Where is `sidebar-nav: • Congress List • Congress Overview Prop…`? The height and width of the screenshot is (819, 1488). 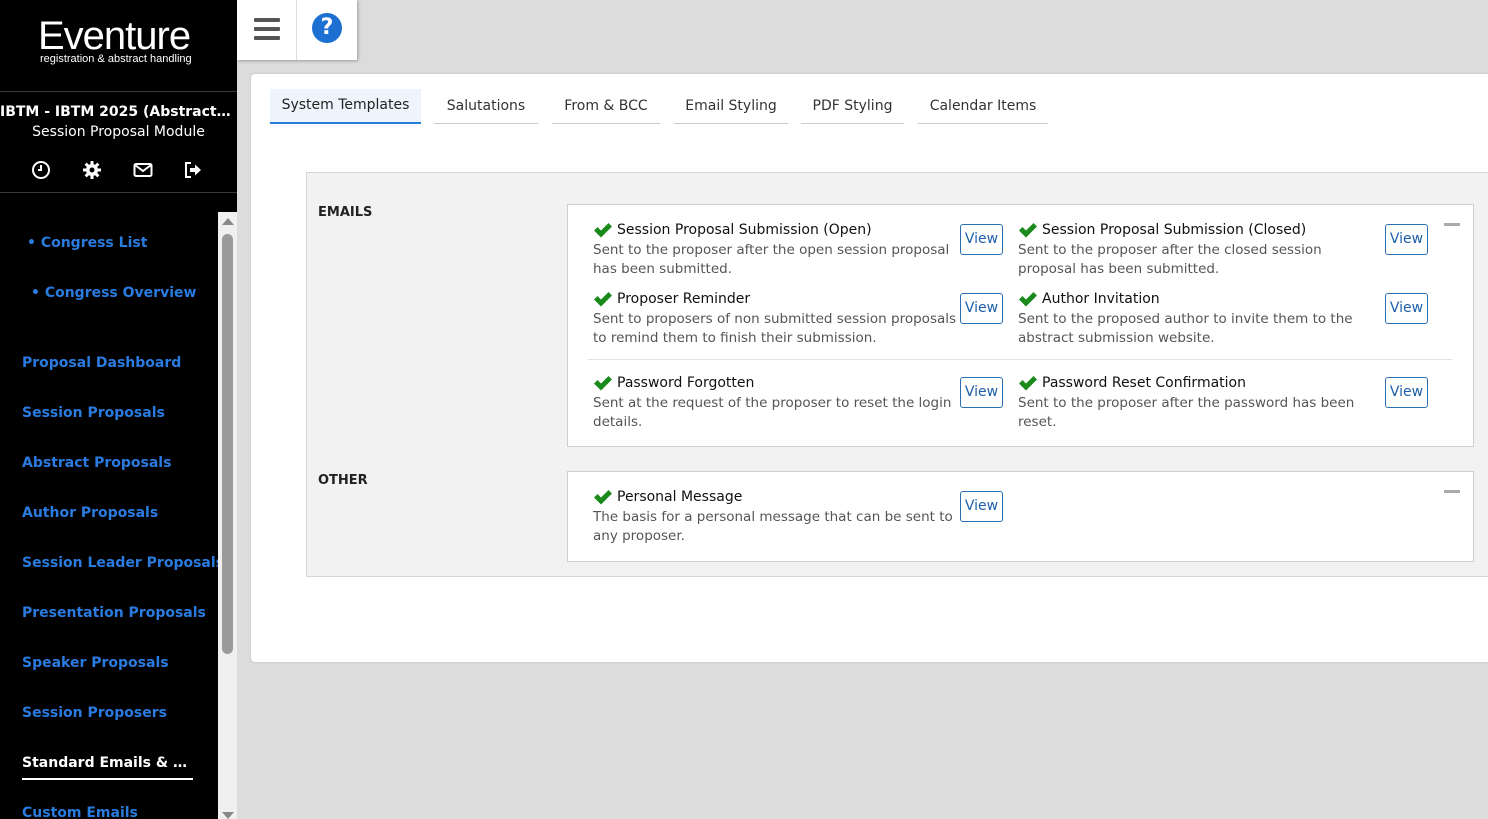 sidebar-nav: • Congress List • Congress Overview Prop… is located at coordinates (112, 515).